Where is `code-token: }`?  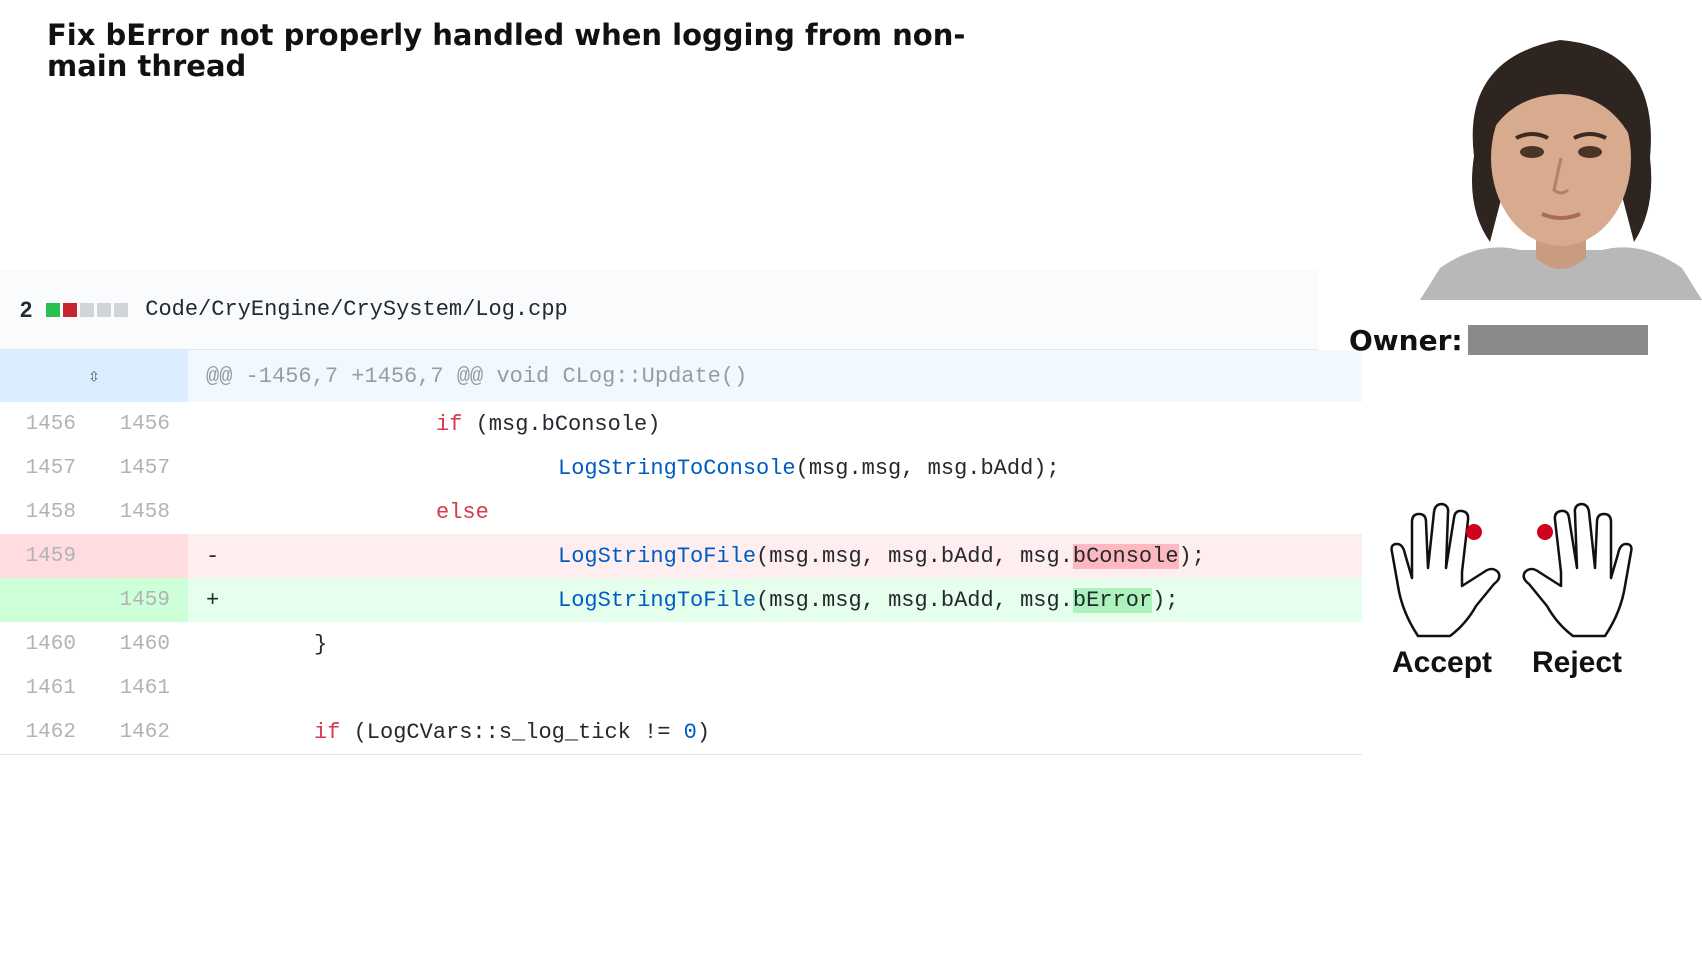
code-token: } is located at coordinates (321, 644).